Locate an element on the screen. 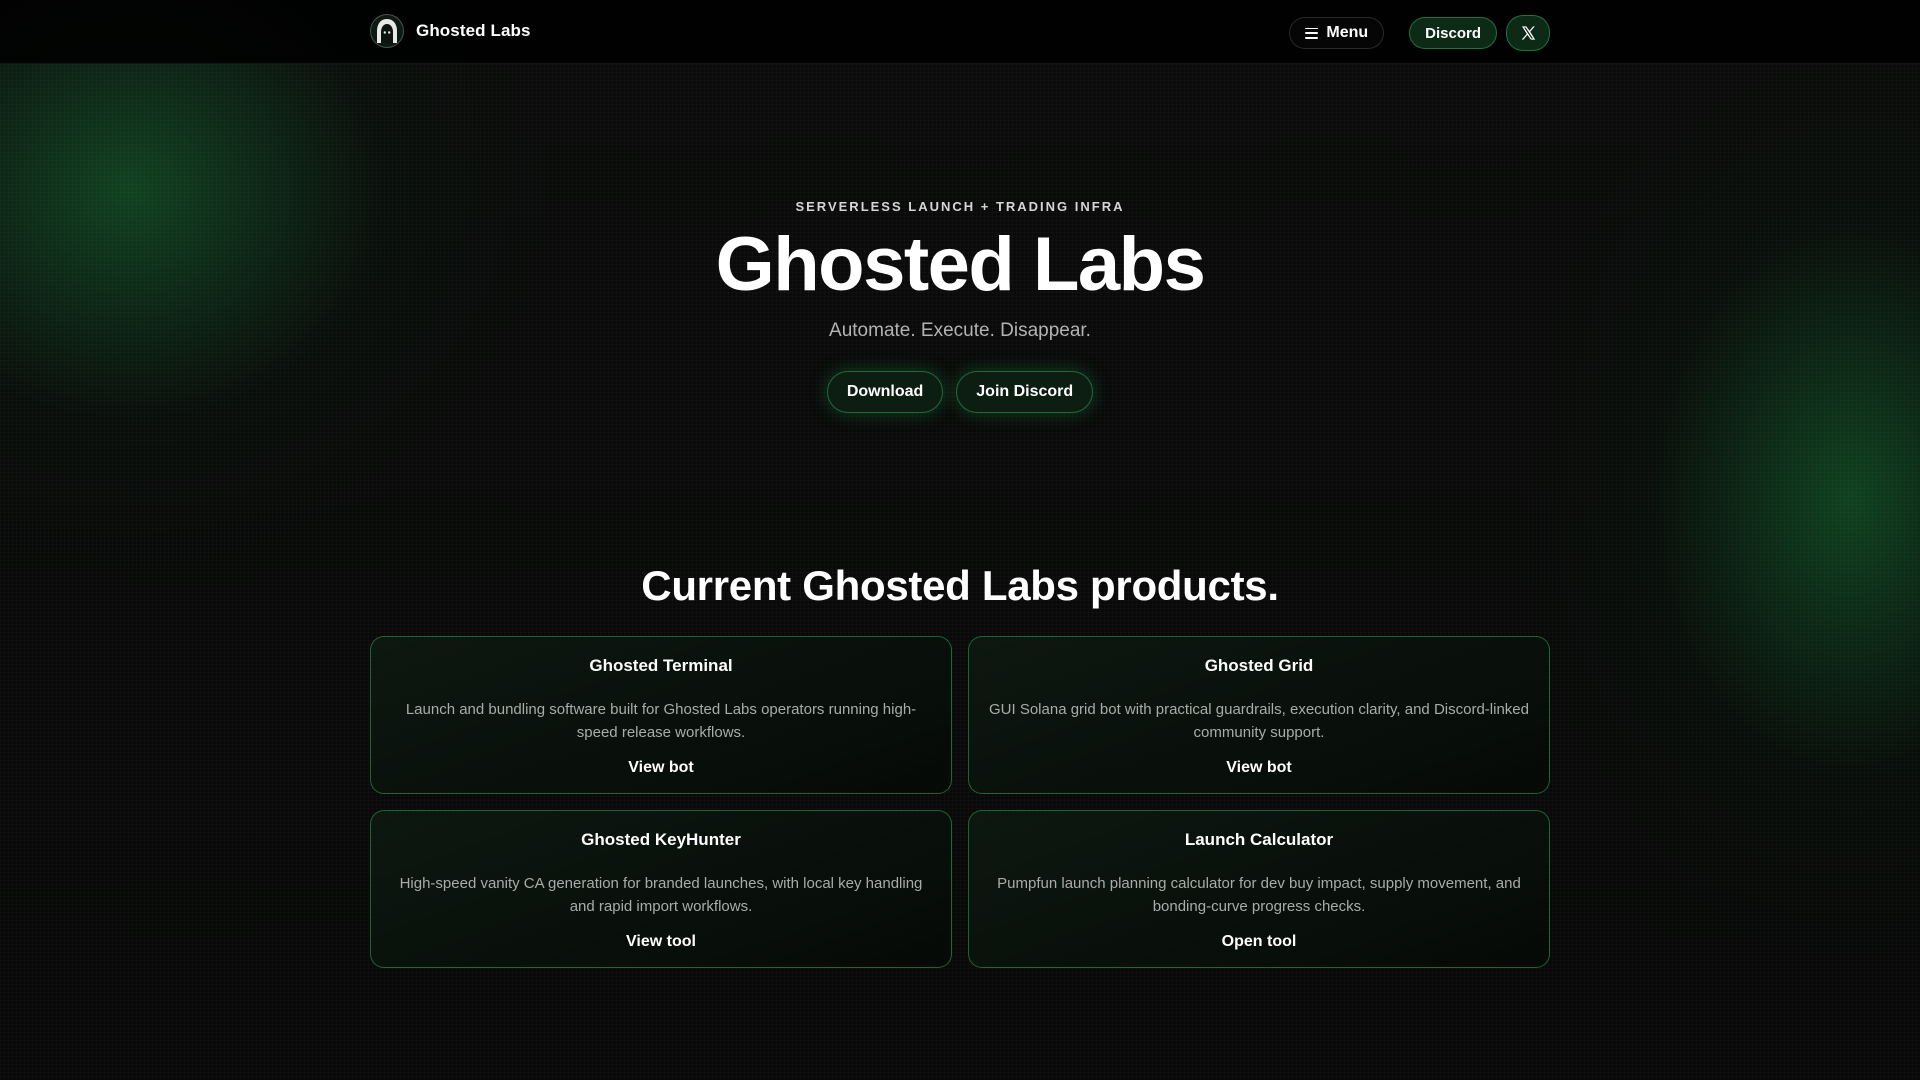 This screenshot has width=1920, height=1080. hero-tagline: Automate. Execute. Disappear. is located at coordinates (960, 330).